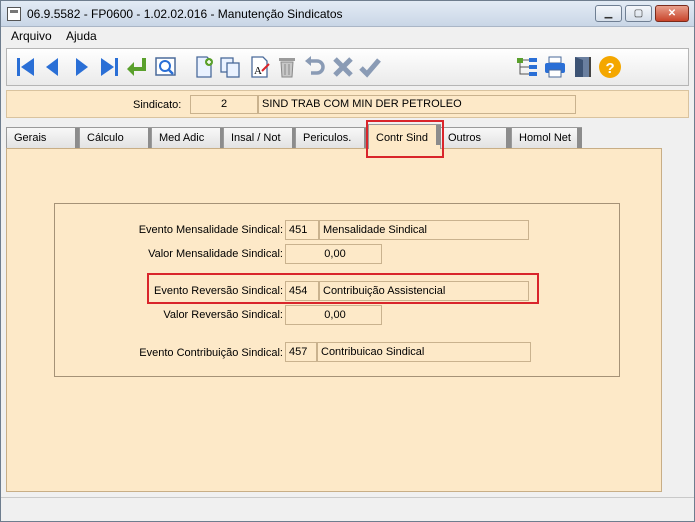  I want to click on tab-calculo: Cálculo, so click(116, 137).